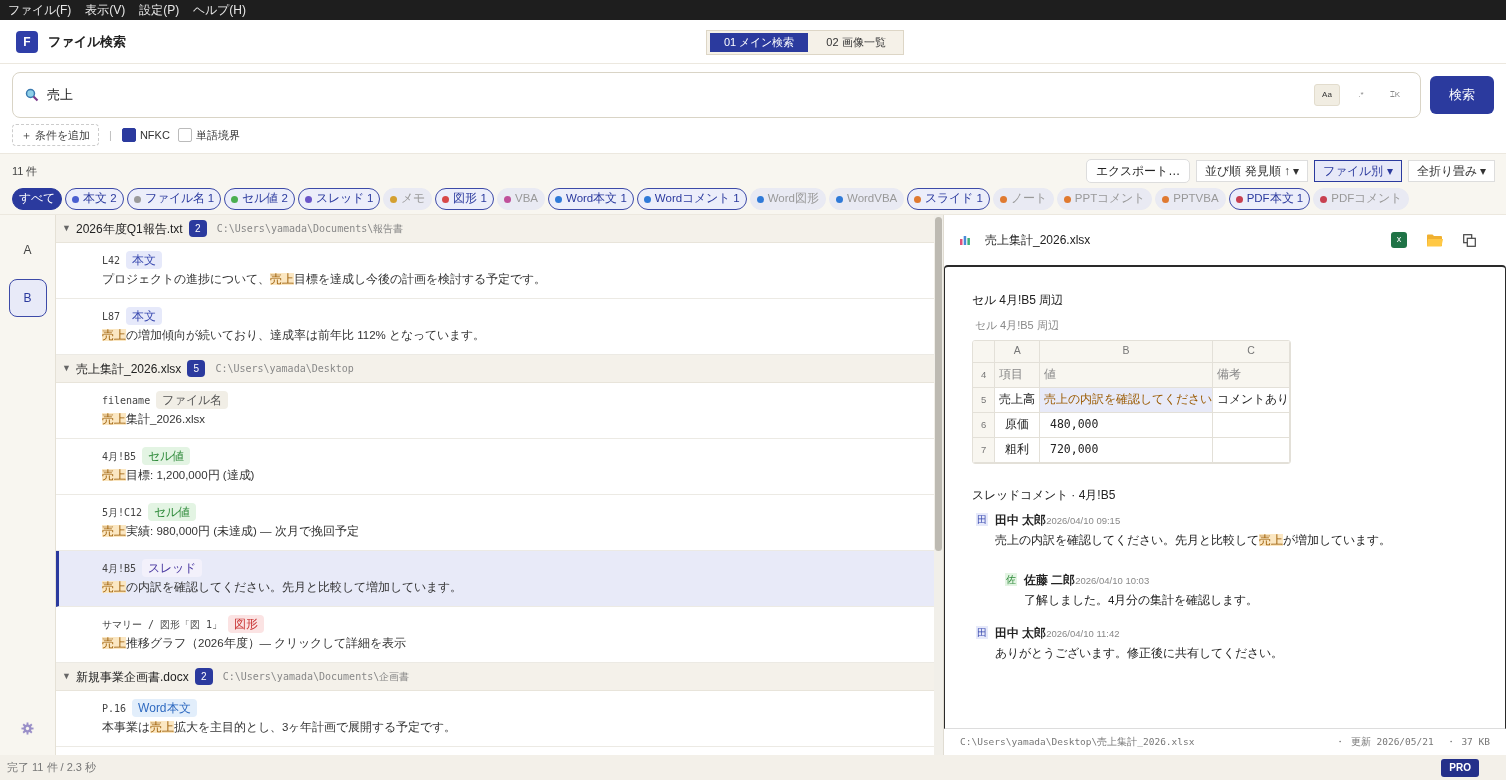  What do you see at coordinates (1017, 325) in the screenshot?
I see `preview-caption: セル 4月!B5 周辺` at bounding box center [1017, 325].